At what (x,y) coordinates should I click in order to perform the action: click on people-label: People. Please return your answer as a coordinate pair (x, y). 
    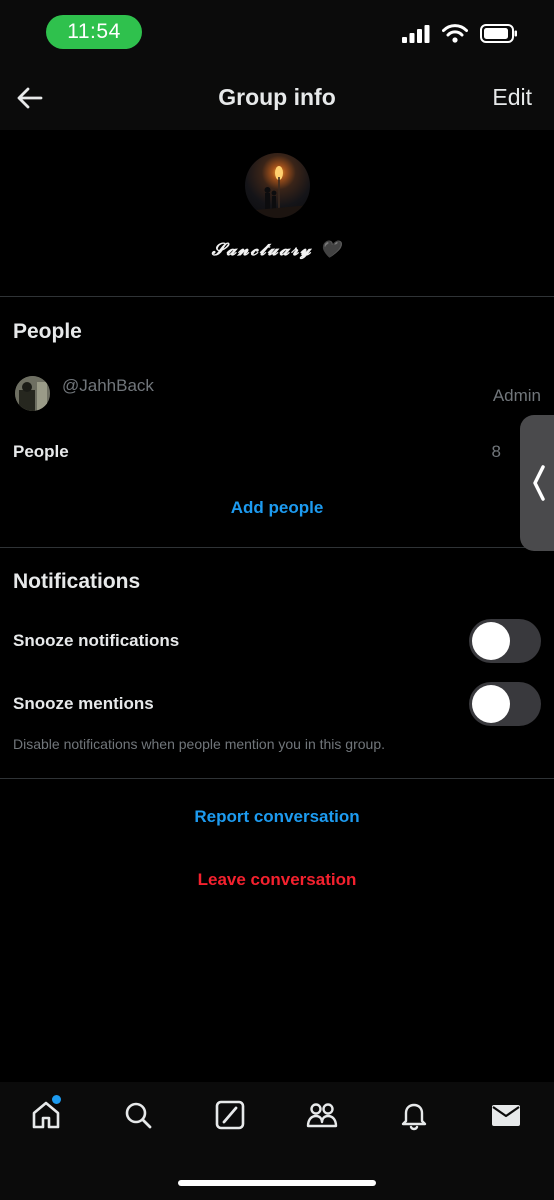
    Looking at the image, I should click on (41, 451).